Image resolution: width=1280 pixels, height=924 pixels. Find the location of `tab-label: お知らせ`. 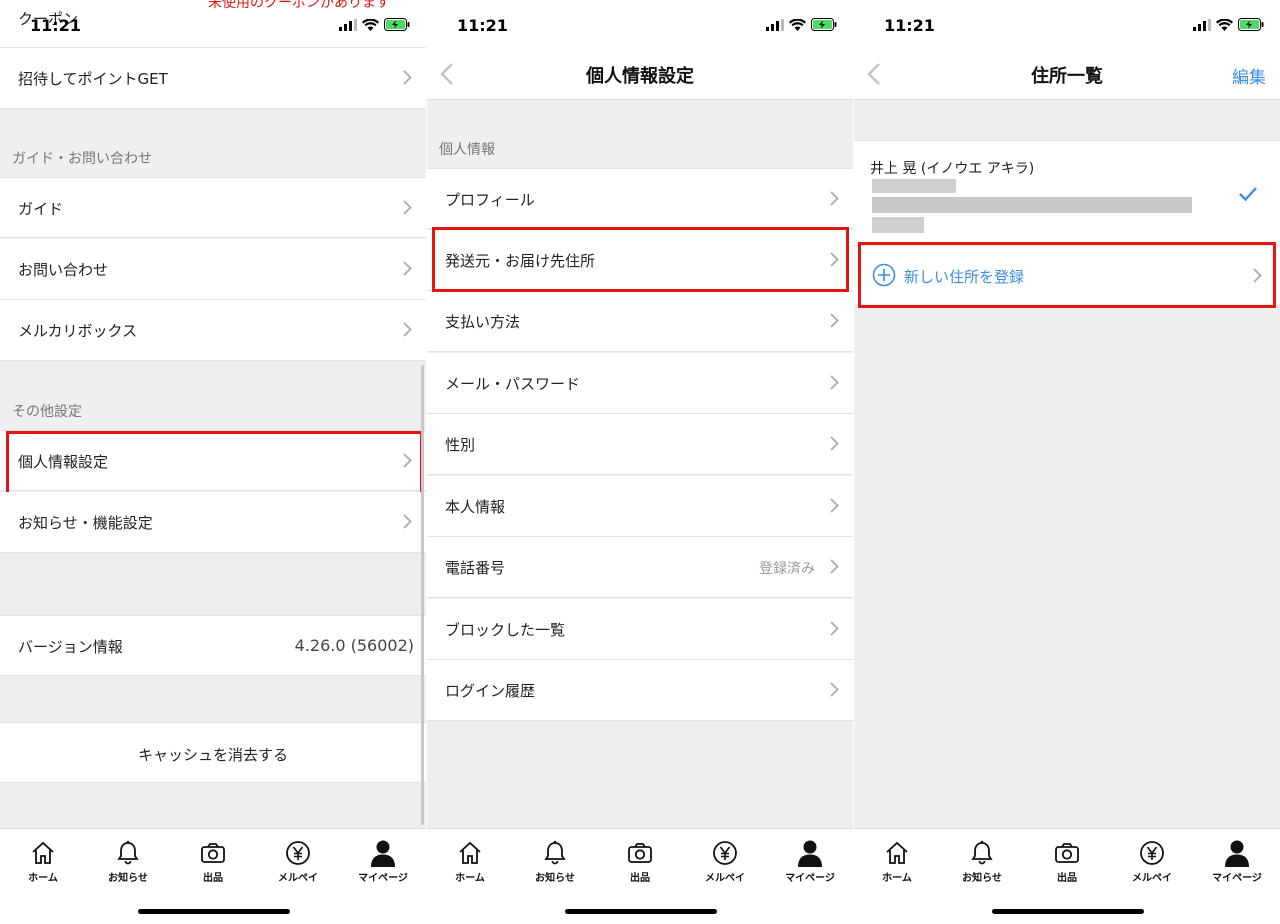

tab-label: お知らせ is located at coordinates (128, 878).